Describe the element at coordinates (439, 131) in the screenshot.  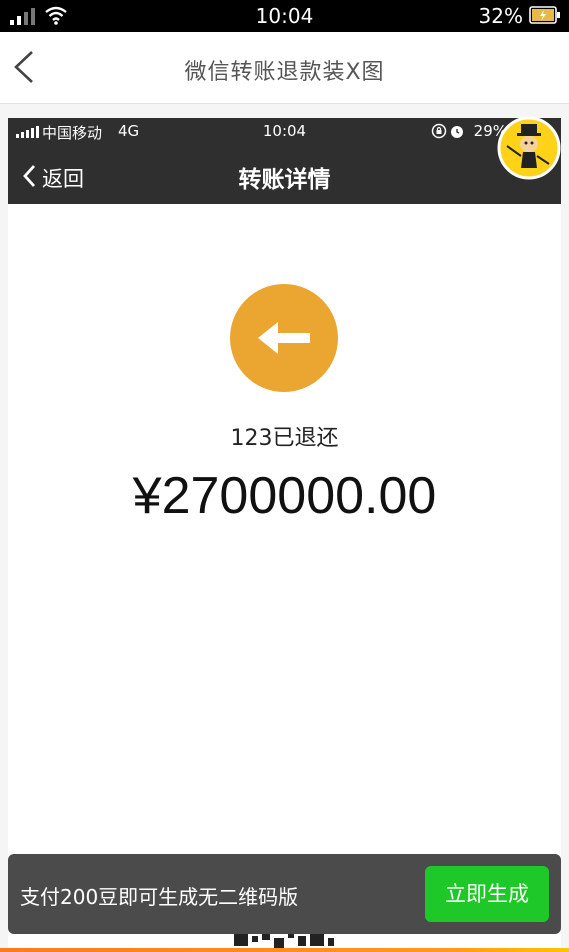
I see `rotation-lock-icon` at that location.